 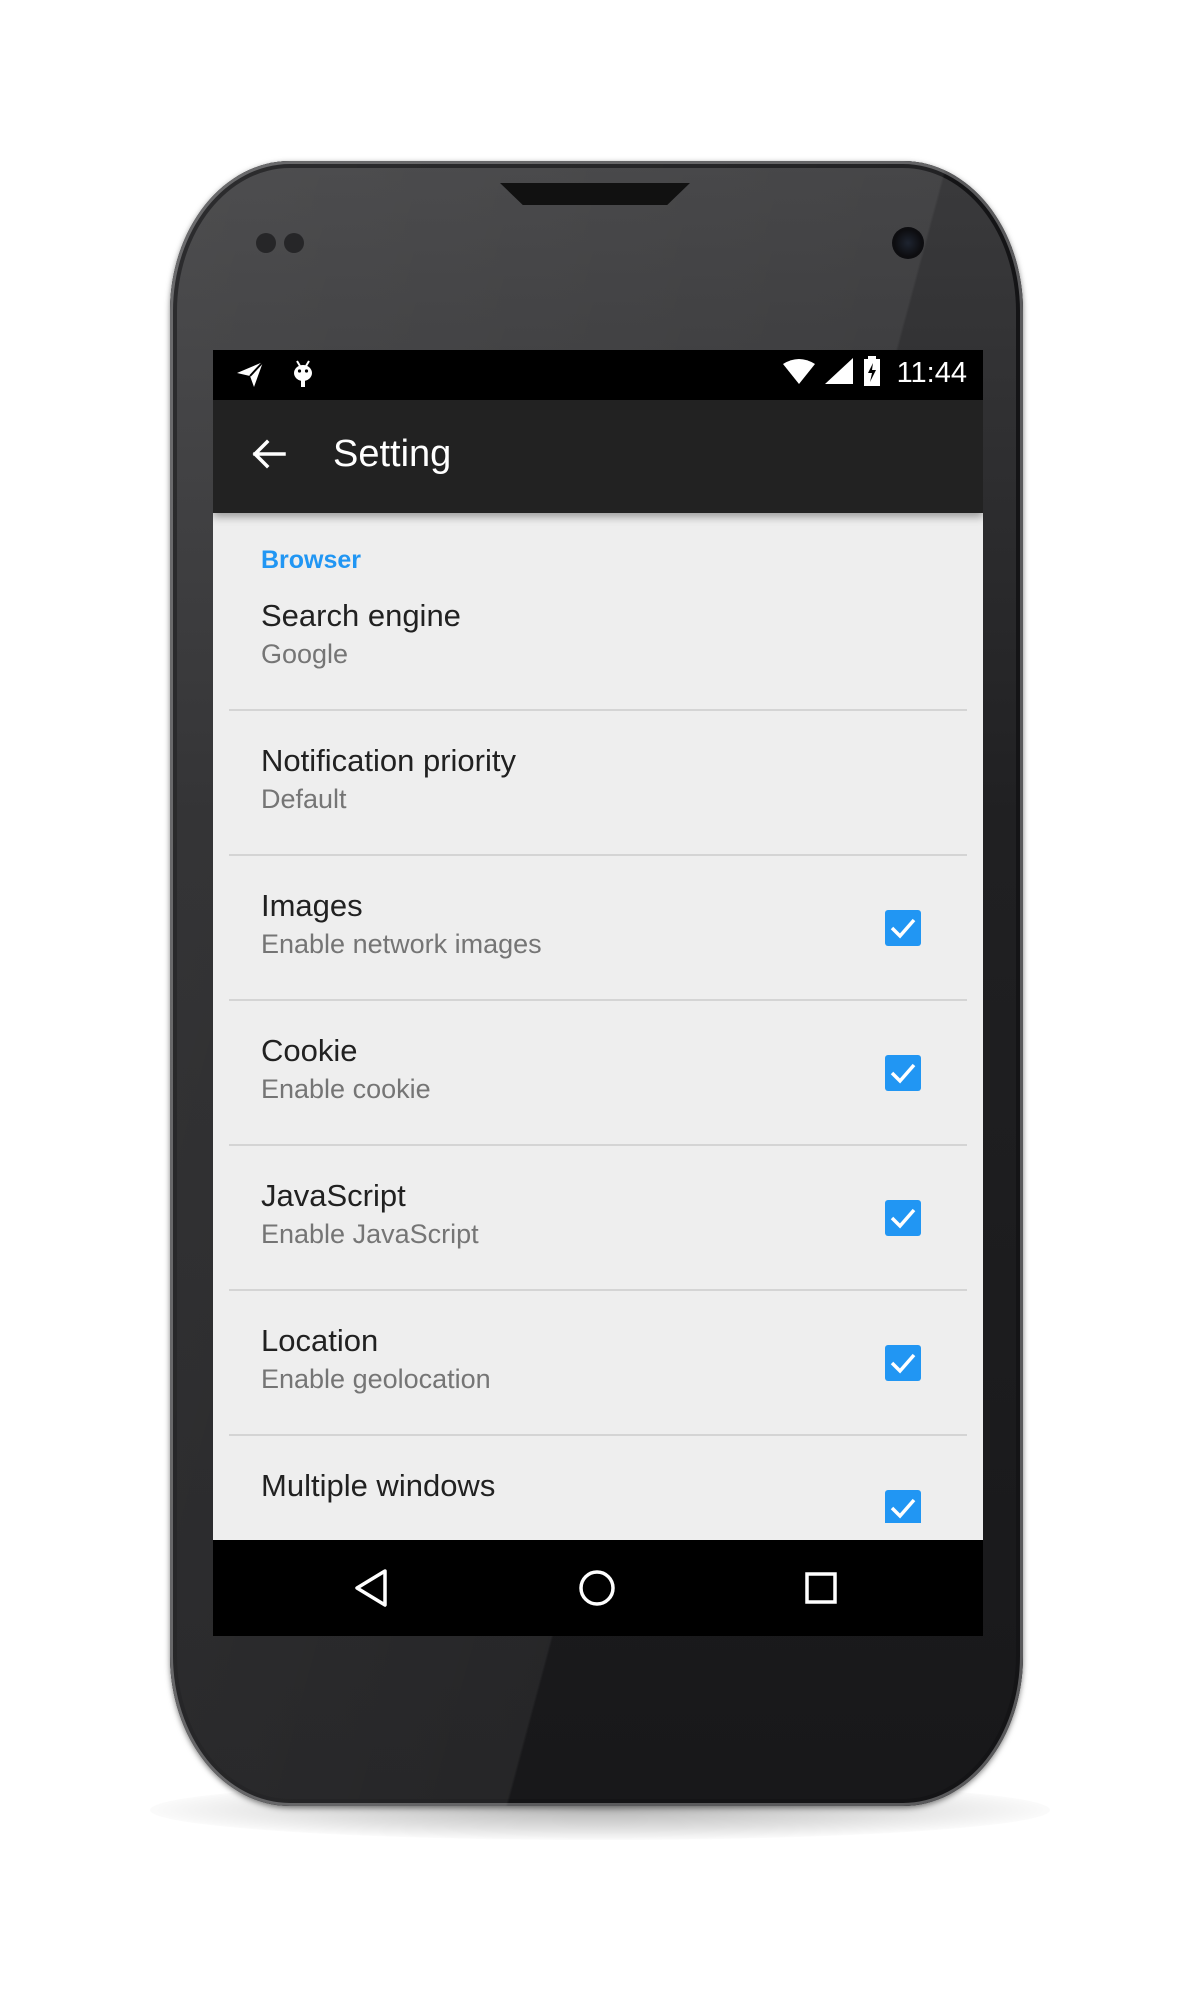 I want to click on cell-signal-icon, so click(x=838, y=373).